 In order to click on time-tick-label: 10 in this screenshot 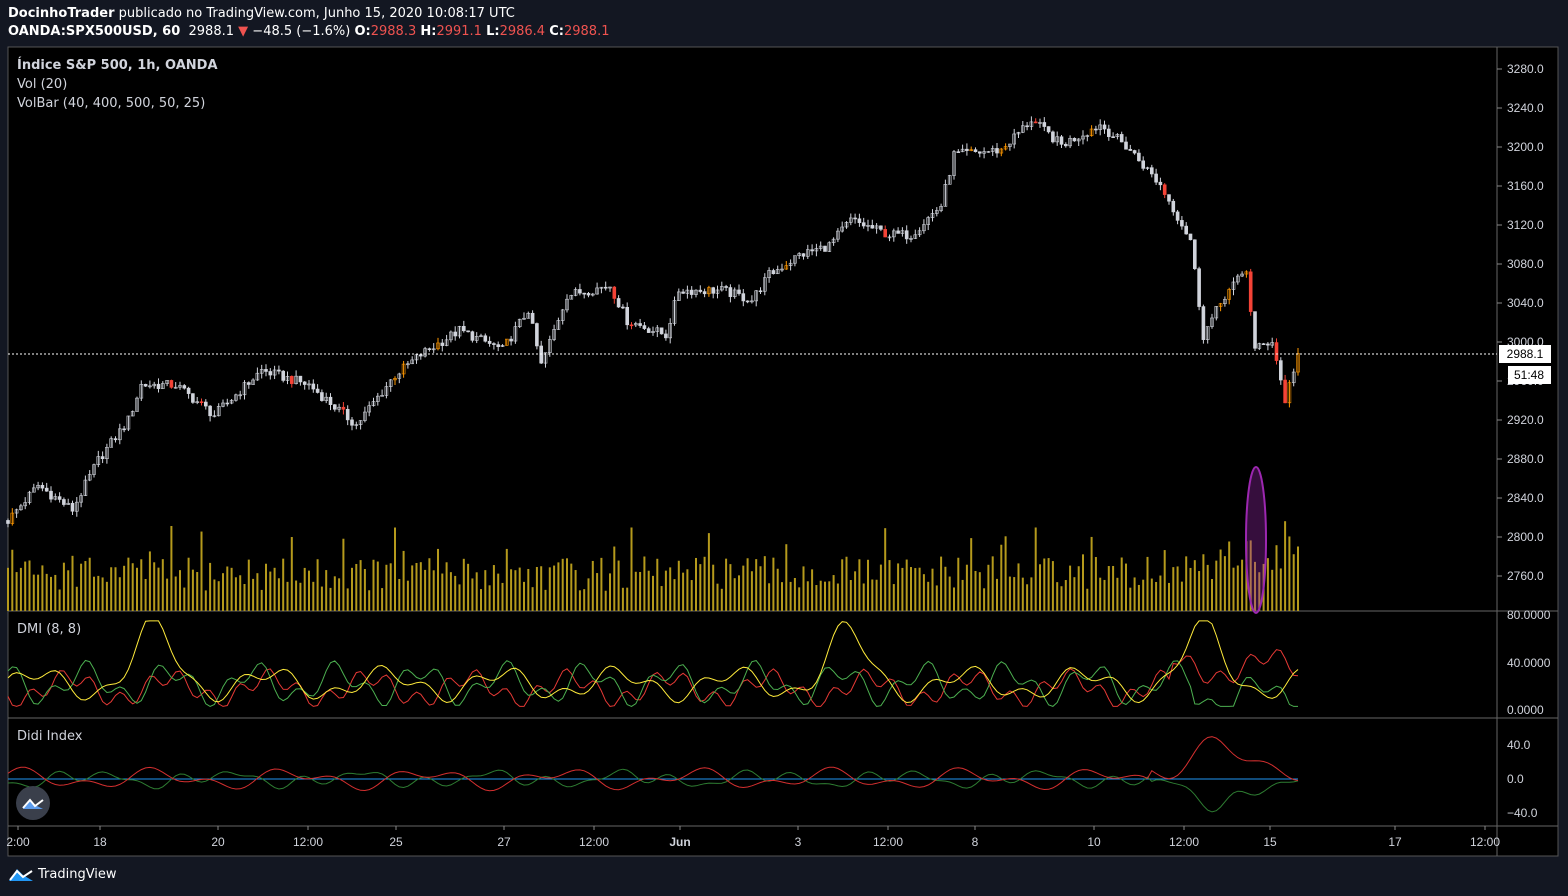, I will do `click(1094, 842)`.